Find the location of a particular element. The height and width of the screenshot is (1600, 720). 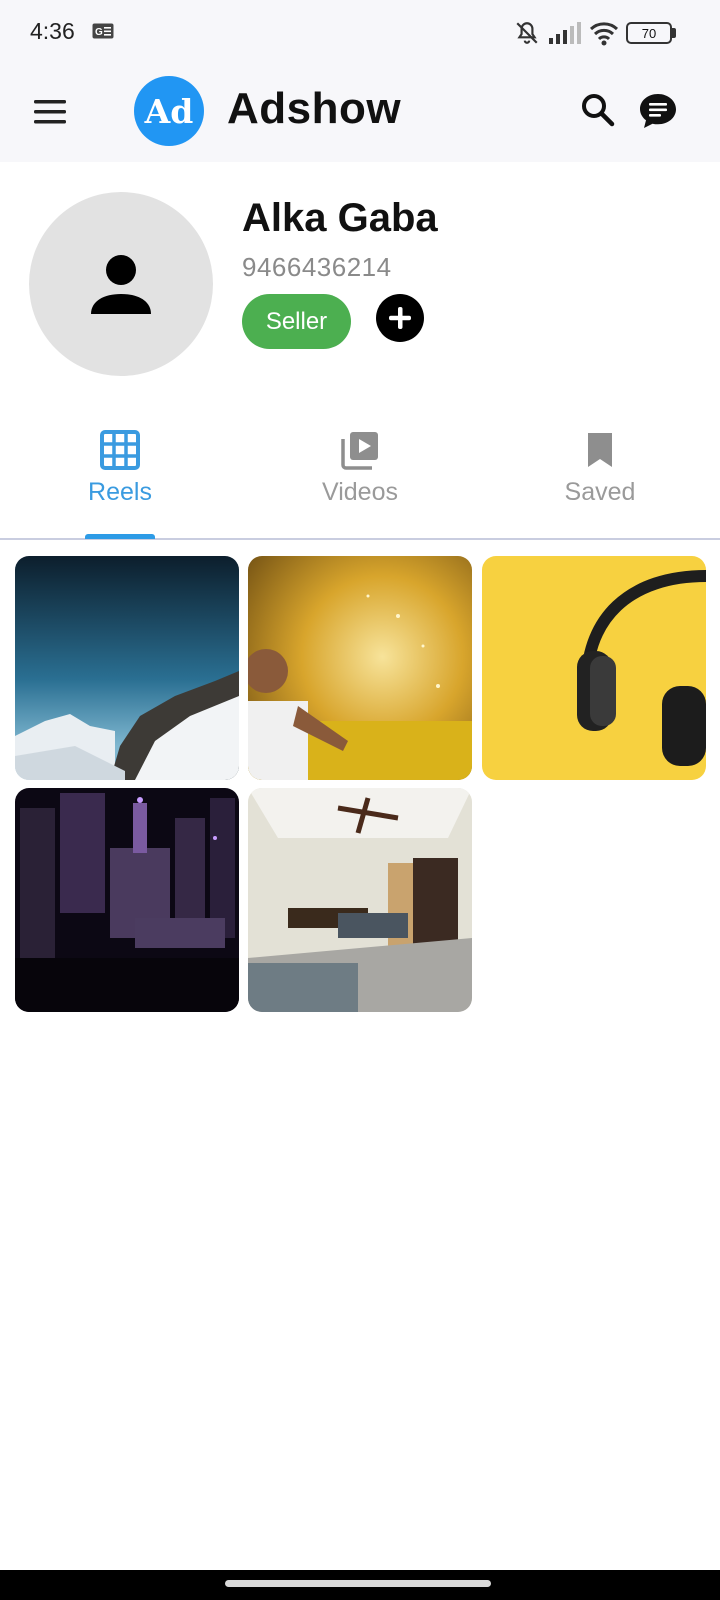

g-notification-icon: G is located at coordinates (103, 31).